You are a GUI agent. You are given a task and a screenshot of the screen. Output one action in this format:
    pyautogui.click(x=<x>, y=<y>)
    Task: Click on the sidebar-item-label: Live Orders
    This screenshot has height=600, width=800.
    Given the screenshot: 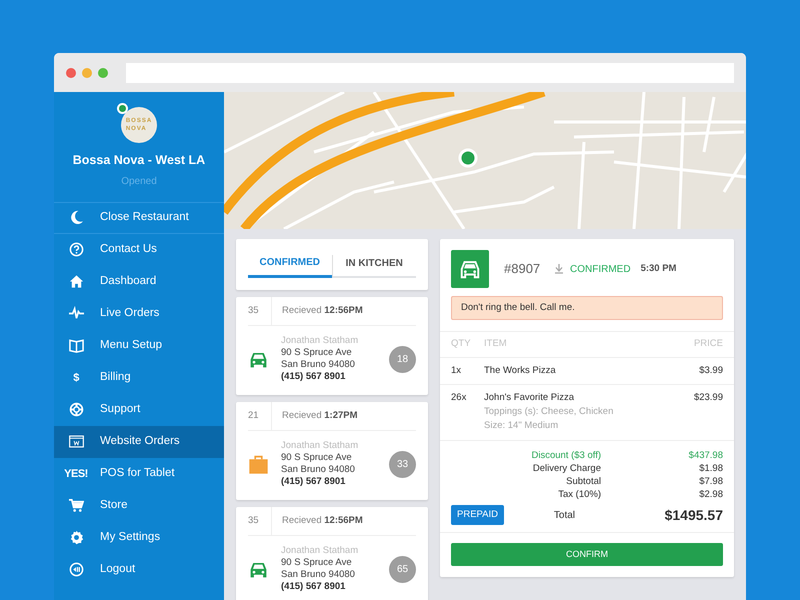 What is the action you would take?
    pyautogui.click(x=130, y=314)
    